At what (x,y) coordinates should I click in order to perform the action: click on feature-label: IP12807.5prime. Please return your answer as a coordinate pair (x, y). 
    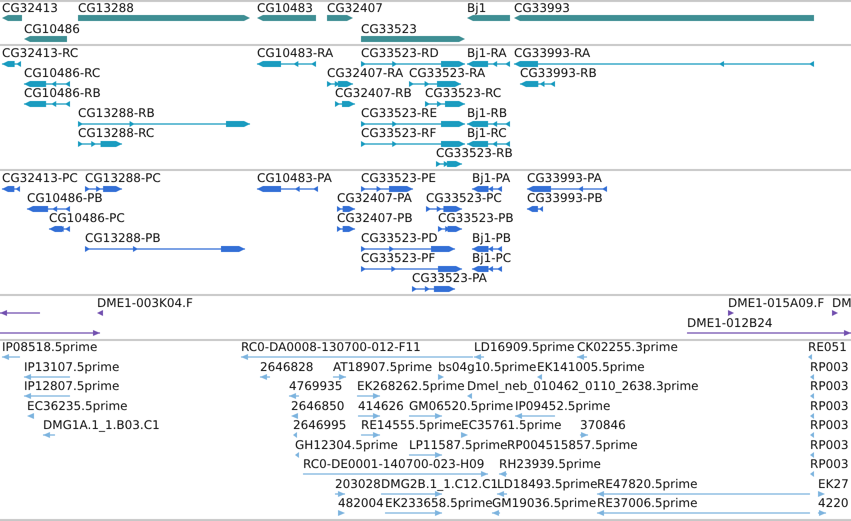
    Looking at the image, I should click on (72, 386).